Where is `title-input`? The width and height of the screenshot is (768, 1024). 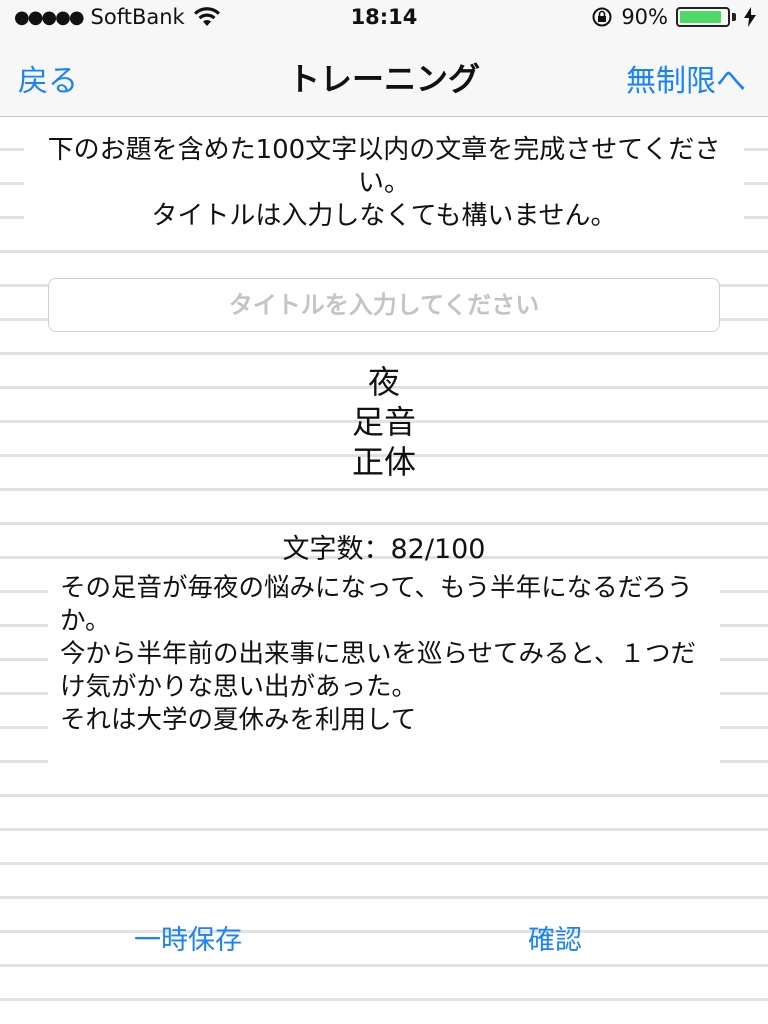 title-input is located at coordinates (384, 305).